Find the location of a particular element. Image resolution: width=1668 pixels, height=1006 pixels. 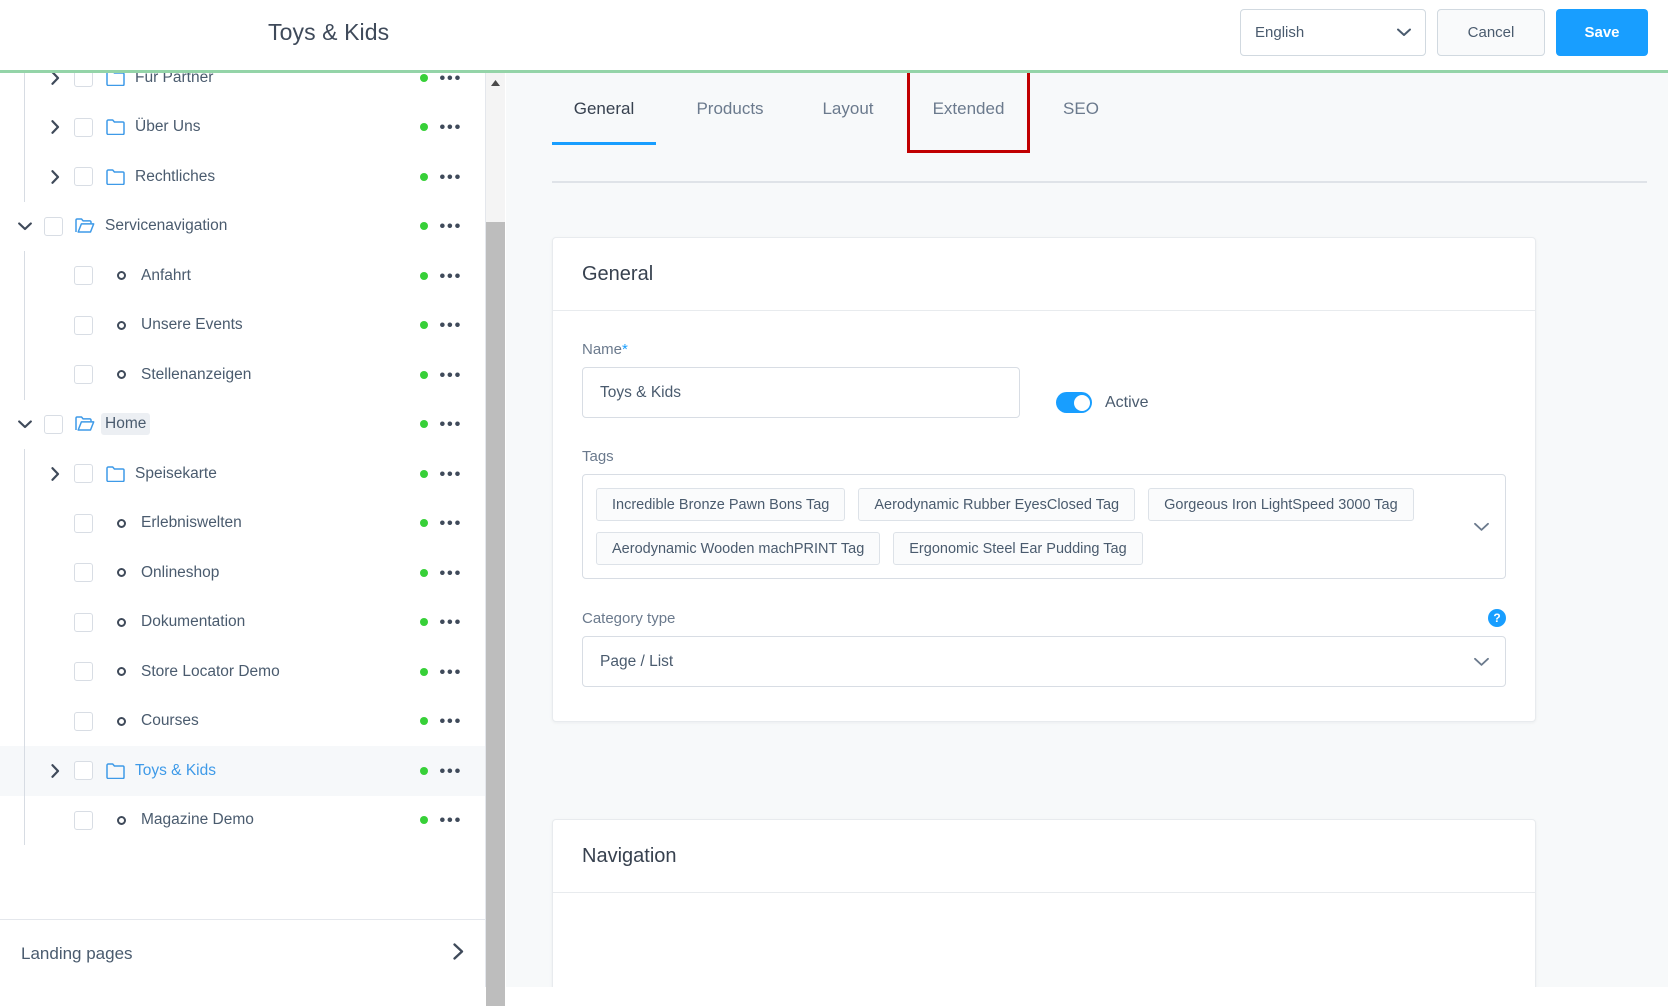

tab-seo: SEO is located at coordinates (1081, 109).